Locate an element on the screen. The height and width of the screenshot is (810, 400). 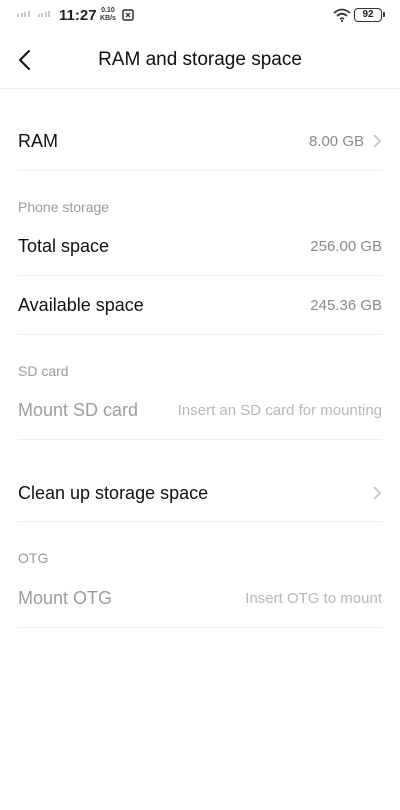
network-speed: 0.10 KB/s is located at coordinates (108, 15).